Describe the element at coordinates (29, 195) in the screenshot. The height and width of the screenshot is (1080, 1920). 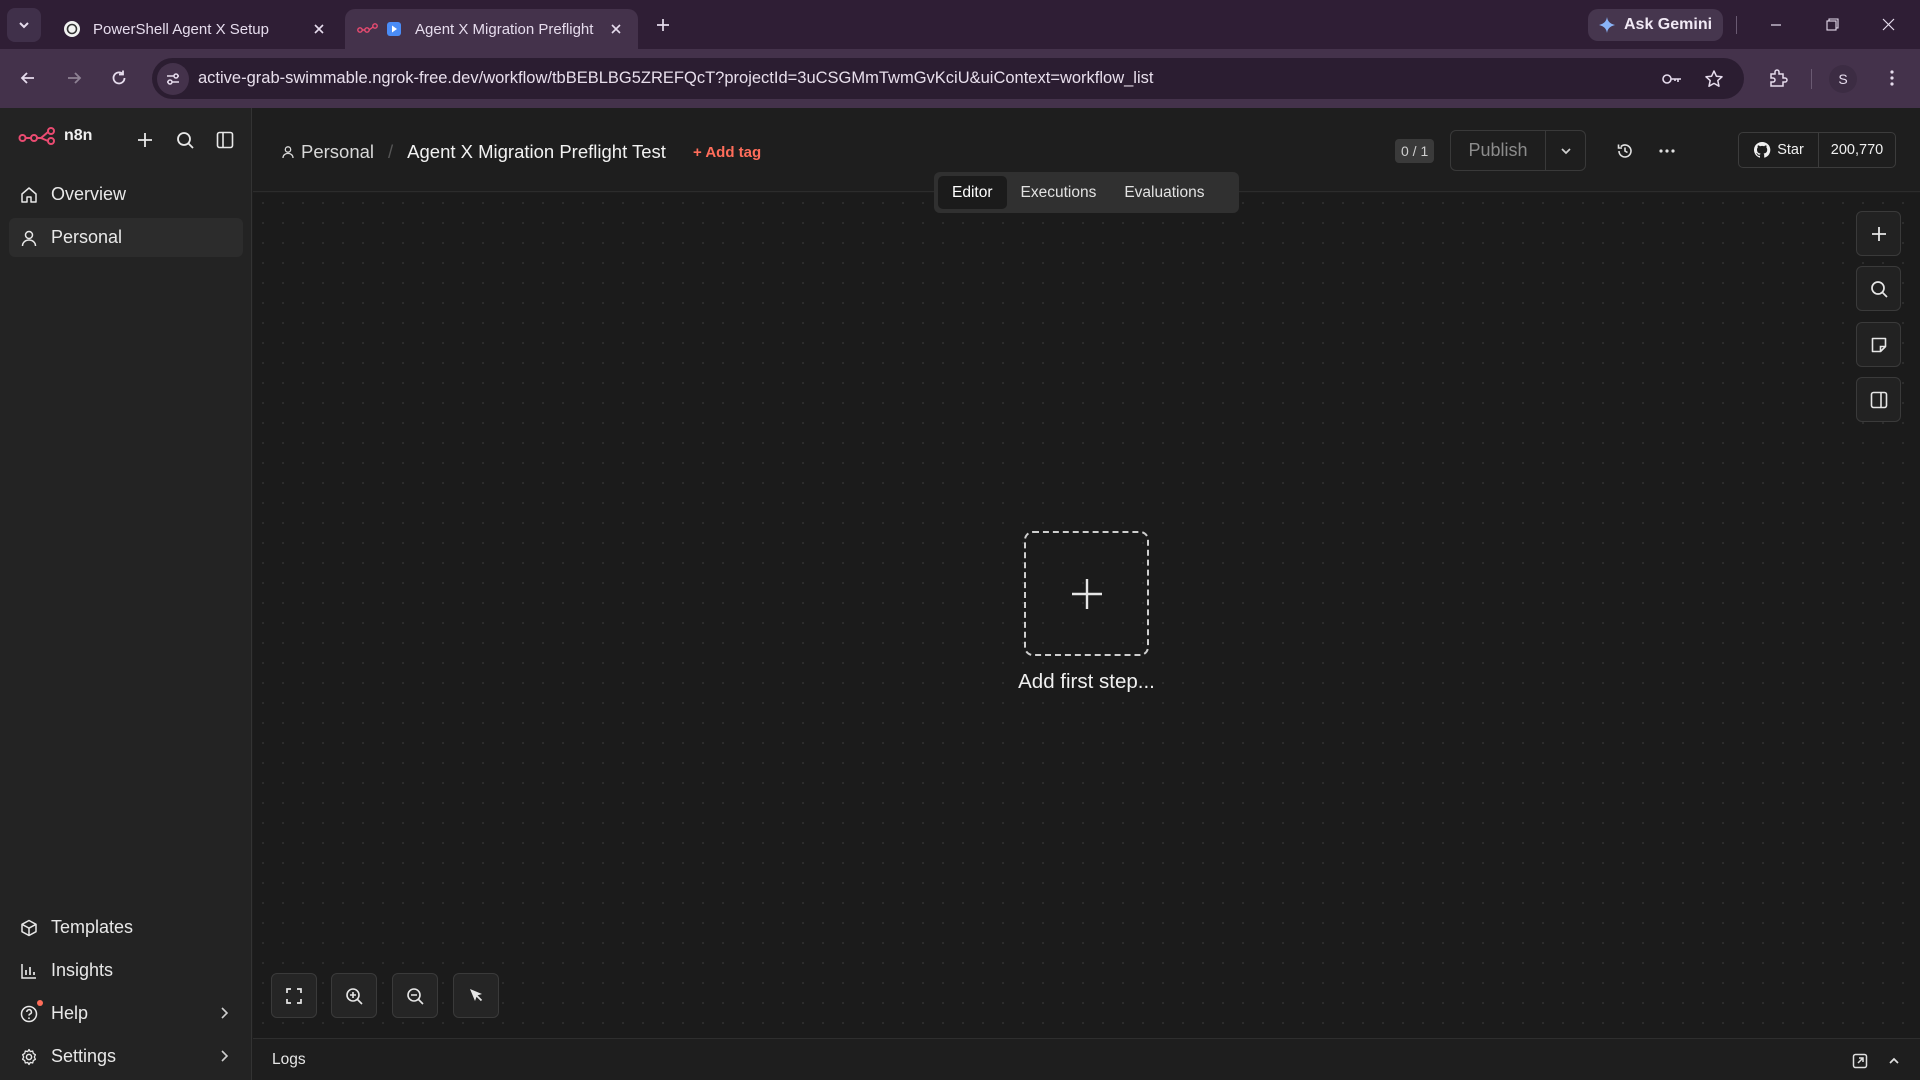
I see `home-icon` at that location.